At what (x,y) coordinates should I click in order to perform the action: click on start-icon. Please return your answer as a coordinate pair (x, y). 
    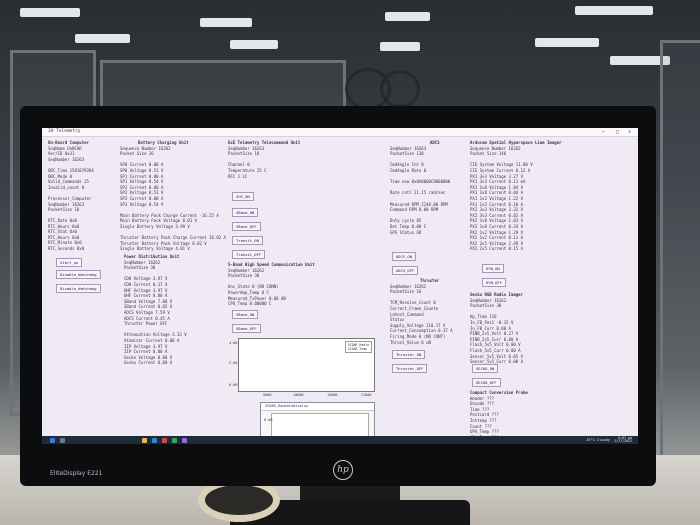
    Looking at the image, I should click on (52, 440).